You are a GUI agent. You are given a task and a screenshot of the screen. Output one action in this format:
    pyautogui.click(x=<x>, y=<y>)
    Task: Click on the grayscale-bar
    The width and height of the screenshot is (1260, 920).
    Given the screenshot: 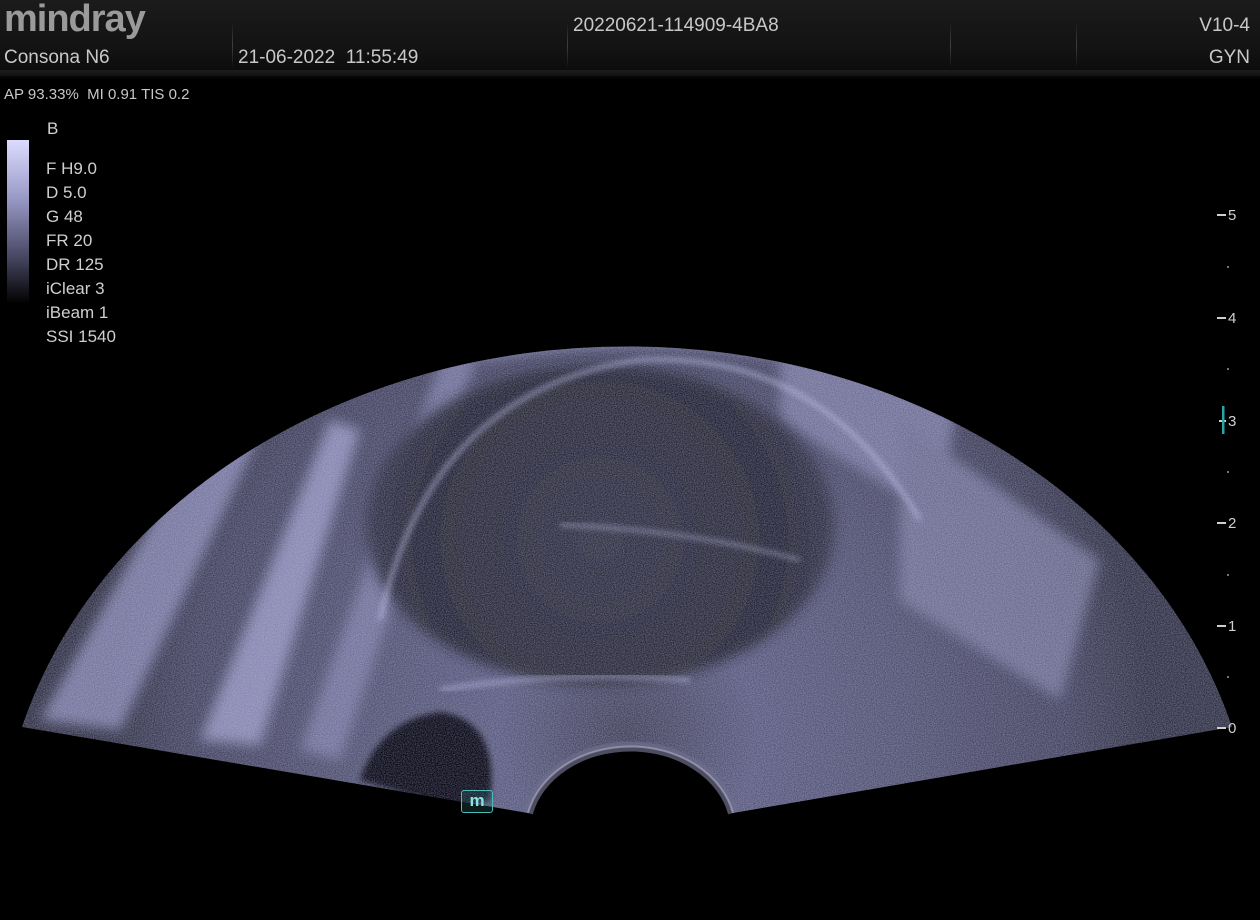 What is the action you would take?
    pyautogui.click(x=18, y=222)
    